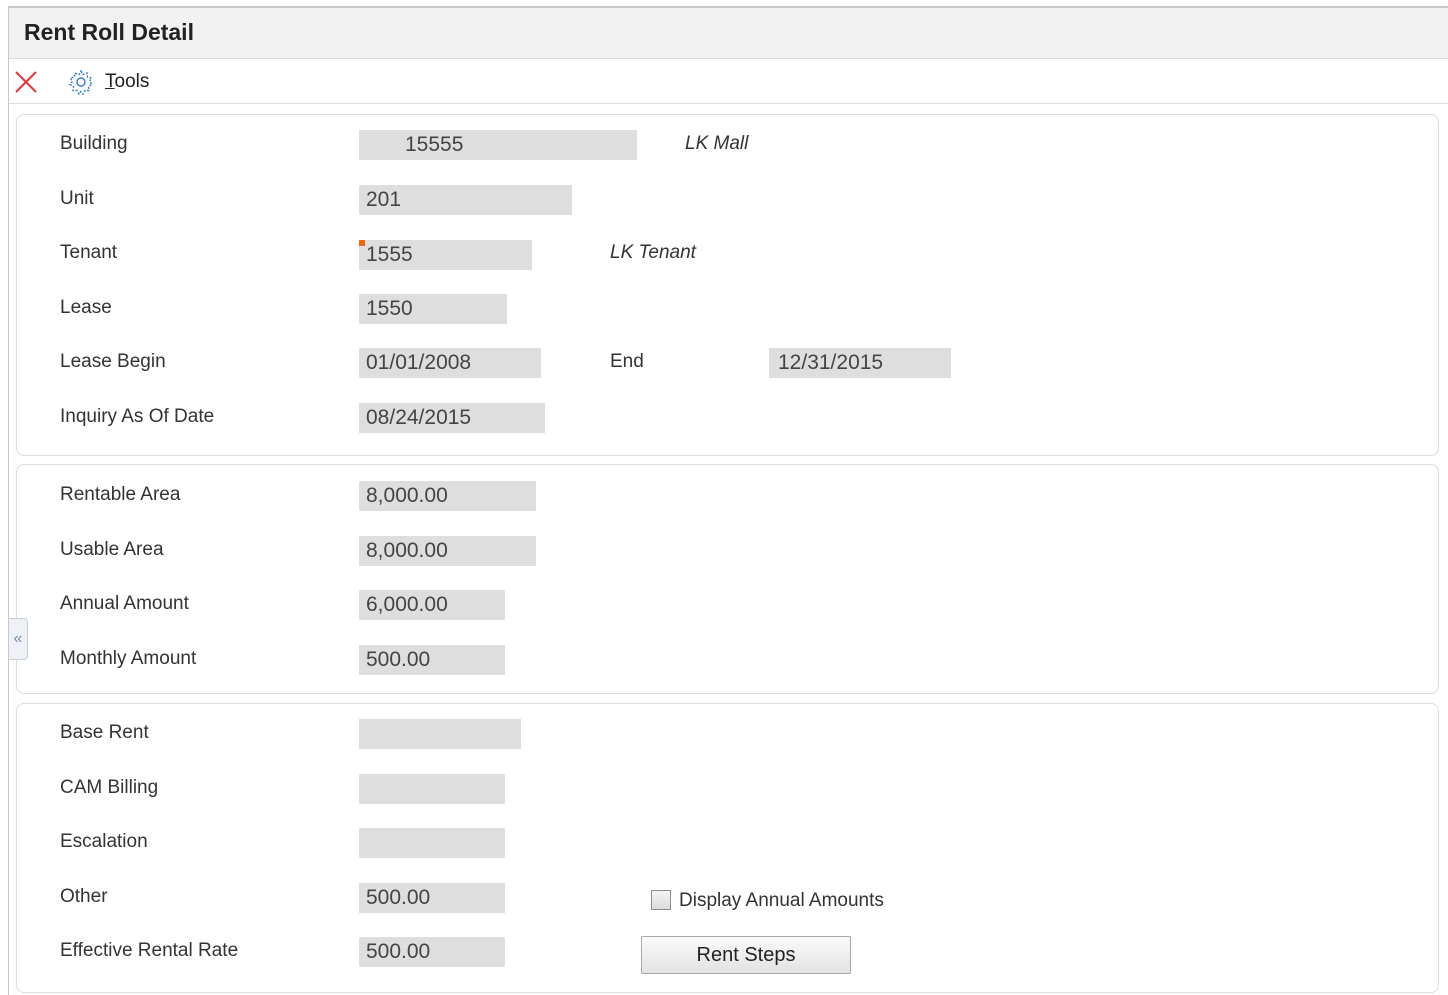 The image size is (1448, 995). Describe the element at coordinates (389, 254) in the screenshot. I see `tenant-value: 1555` at that location.